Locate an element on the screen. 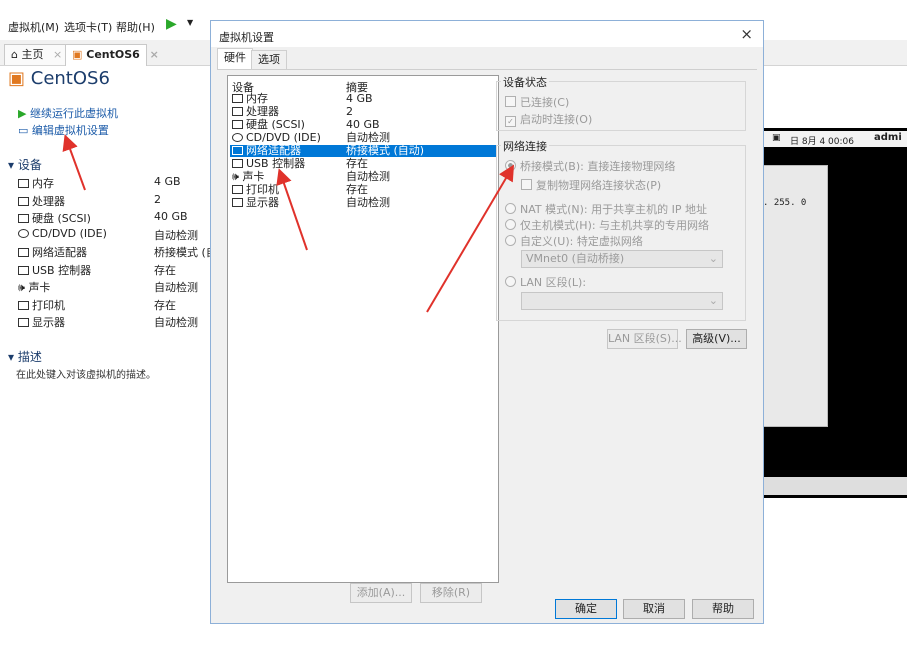  host-only-radio: 仅主机模式(H): 与主机共享的专用网络 is located at coordinates (607, 225).